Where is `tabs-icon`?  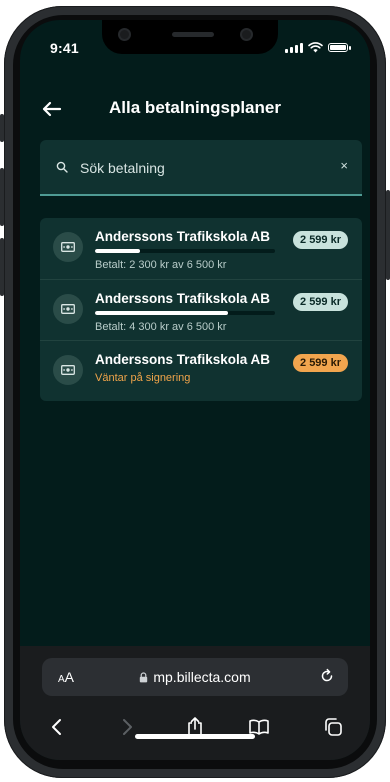
tabs-icon is located at coordinates (333, 727).